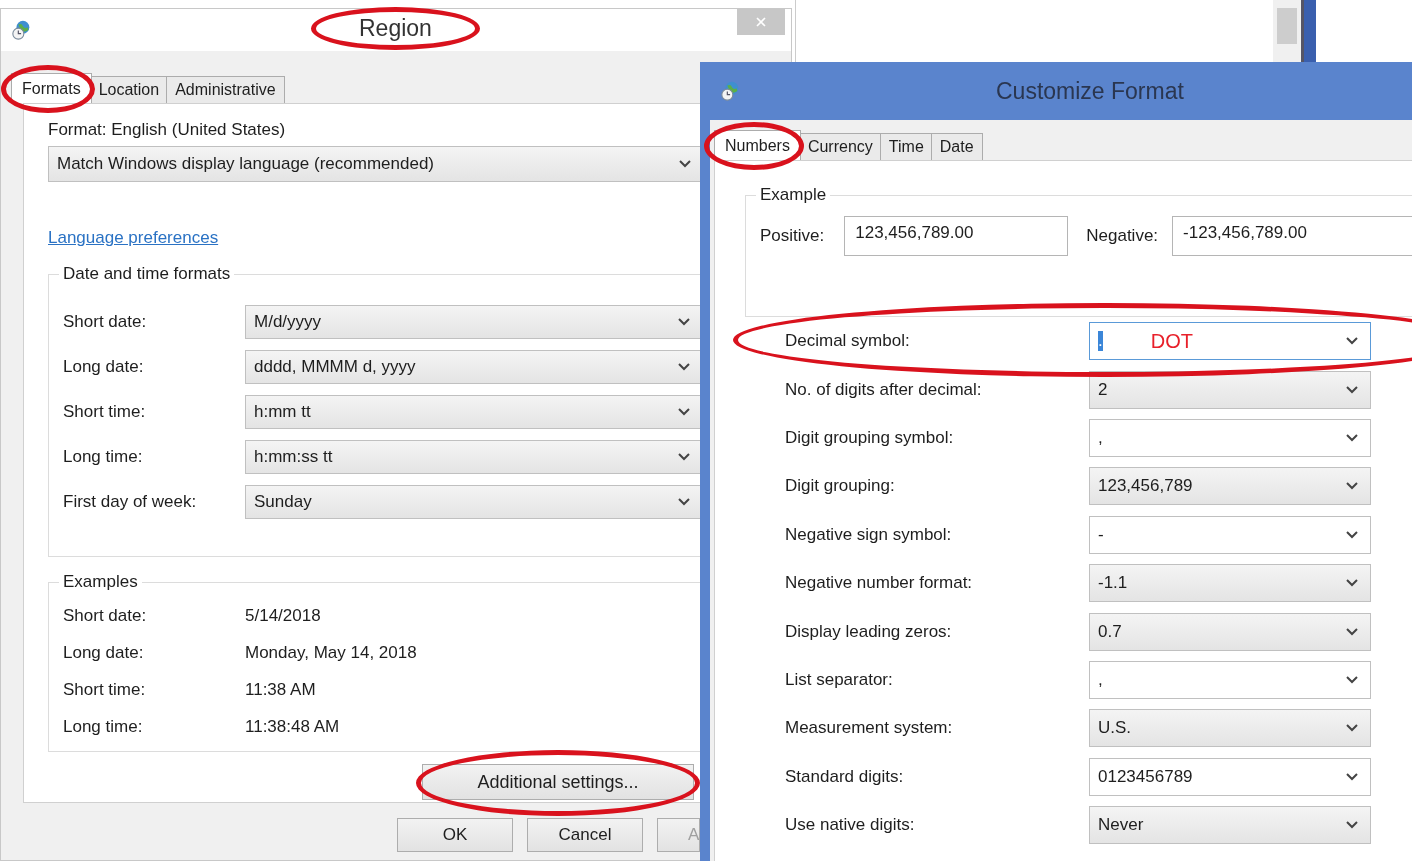  I want to click on setting-label: Use native digits:, so click(850, 825).